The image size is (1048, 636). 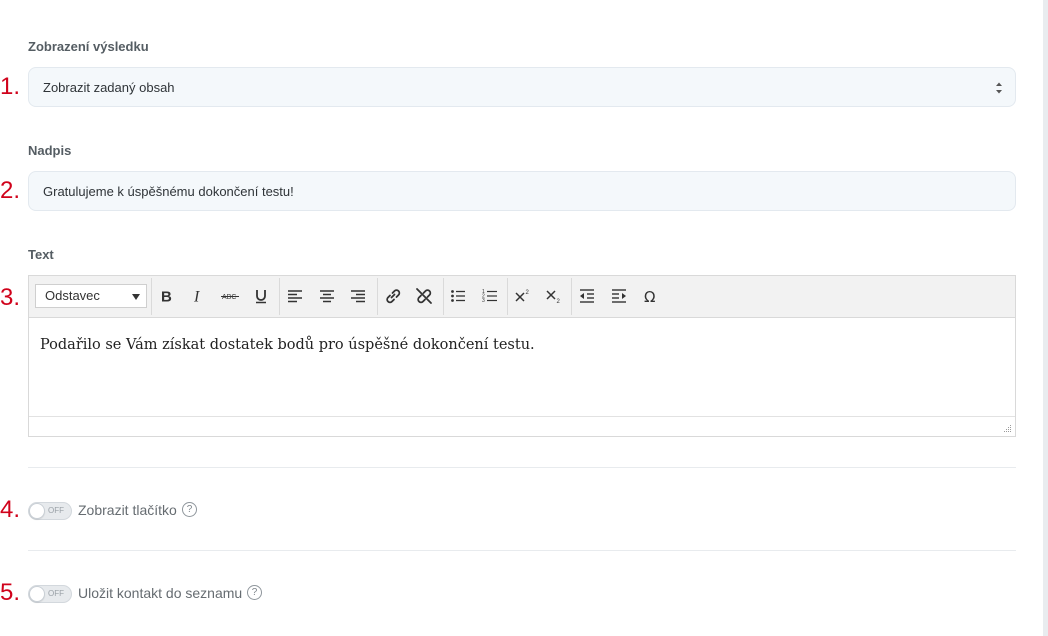 I want to click on align-center-icon, so click(x=327, y=296).